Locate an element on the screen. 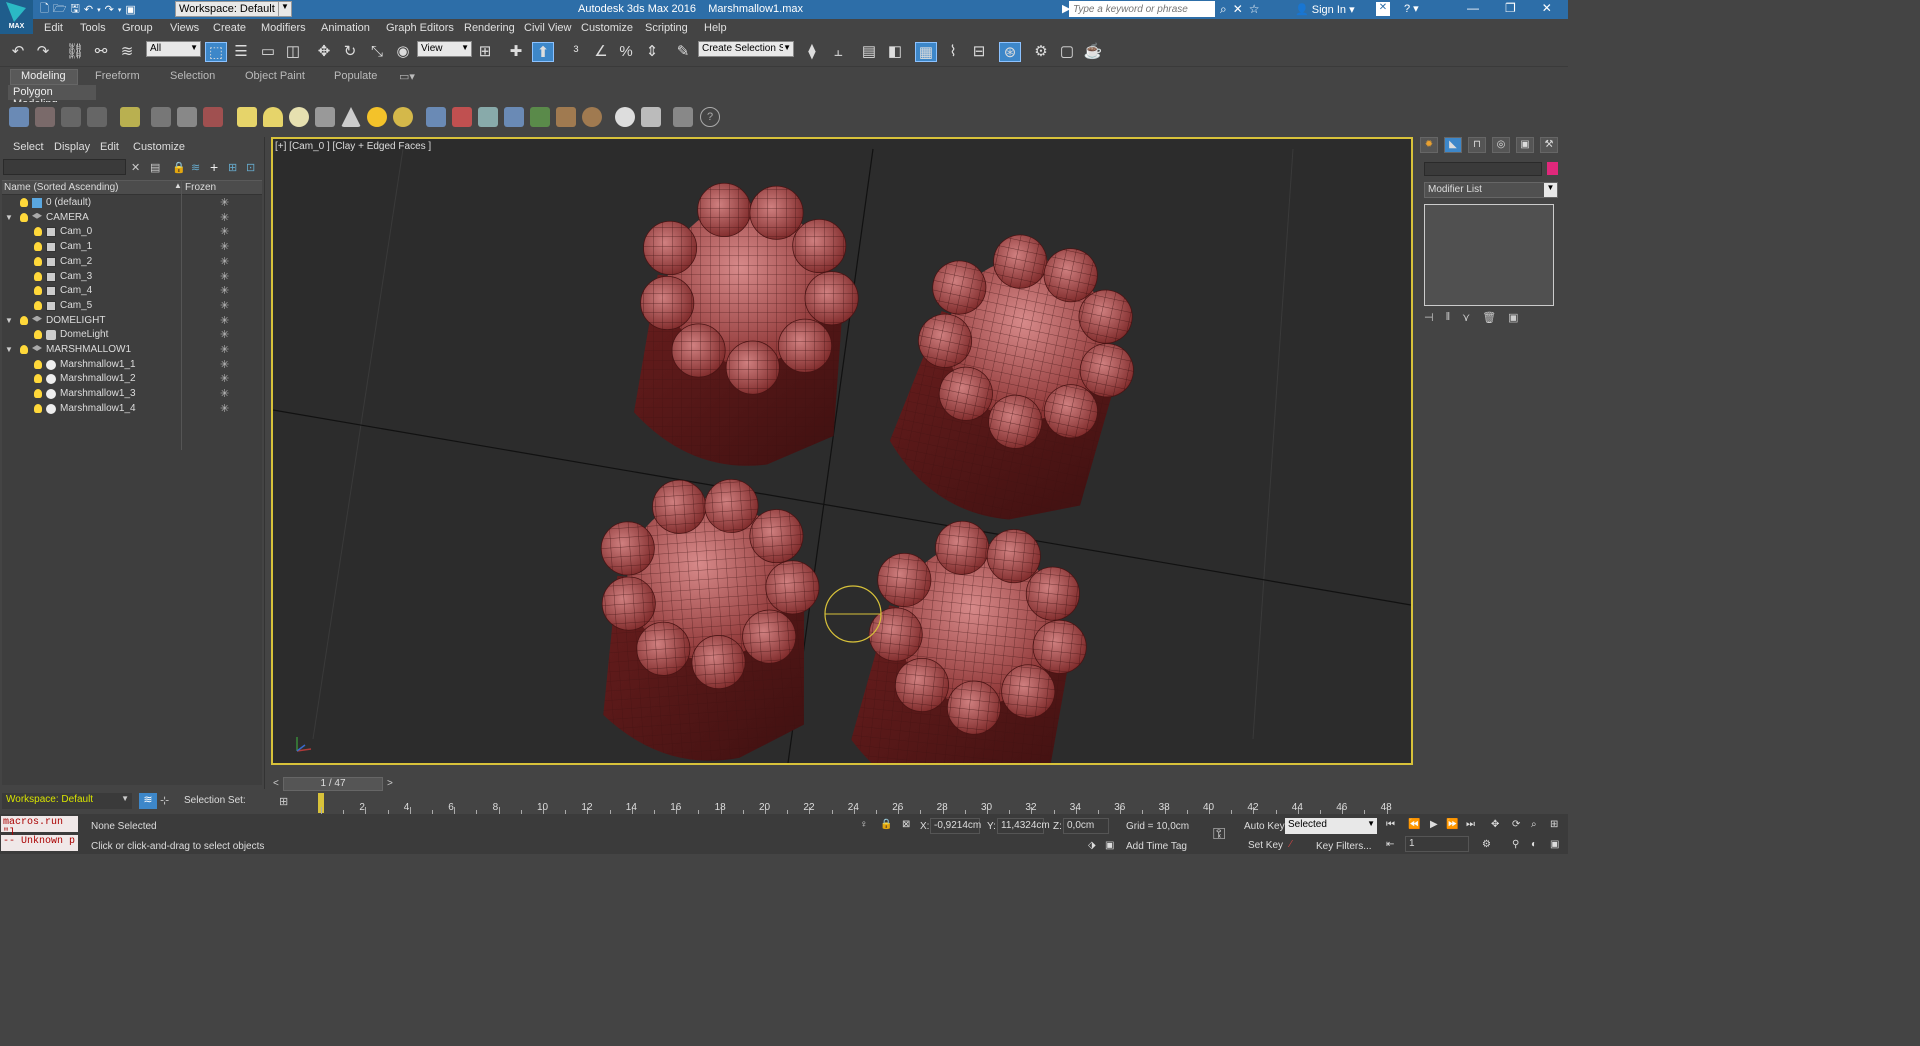  time-config-icon: ⚙ is located at coordinates (1486, 844).